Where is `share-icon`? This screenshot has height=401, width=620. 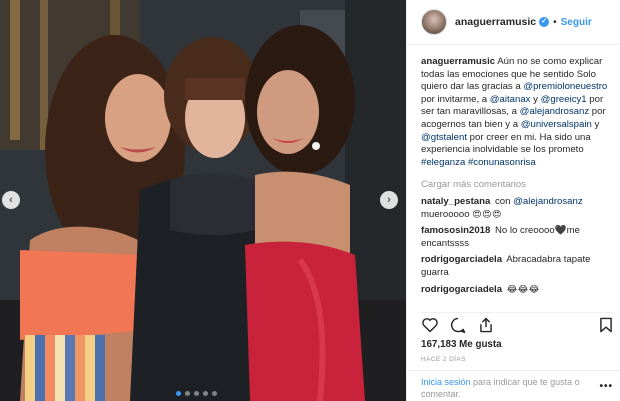 share-icon is located at coordinates (486, 325).